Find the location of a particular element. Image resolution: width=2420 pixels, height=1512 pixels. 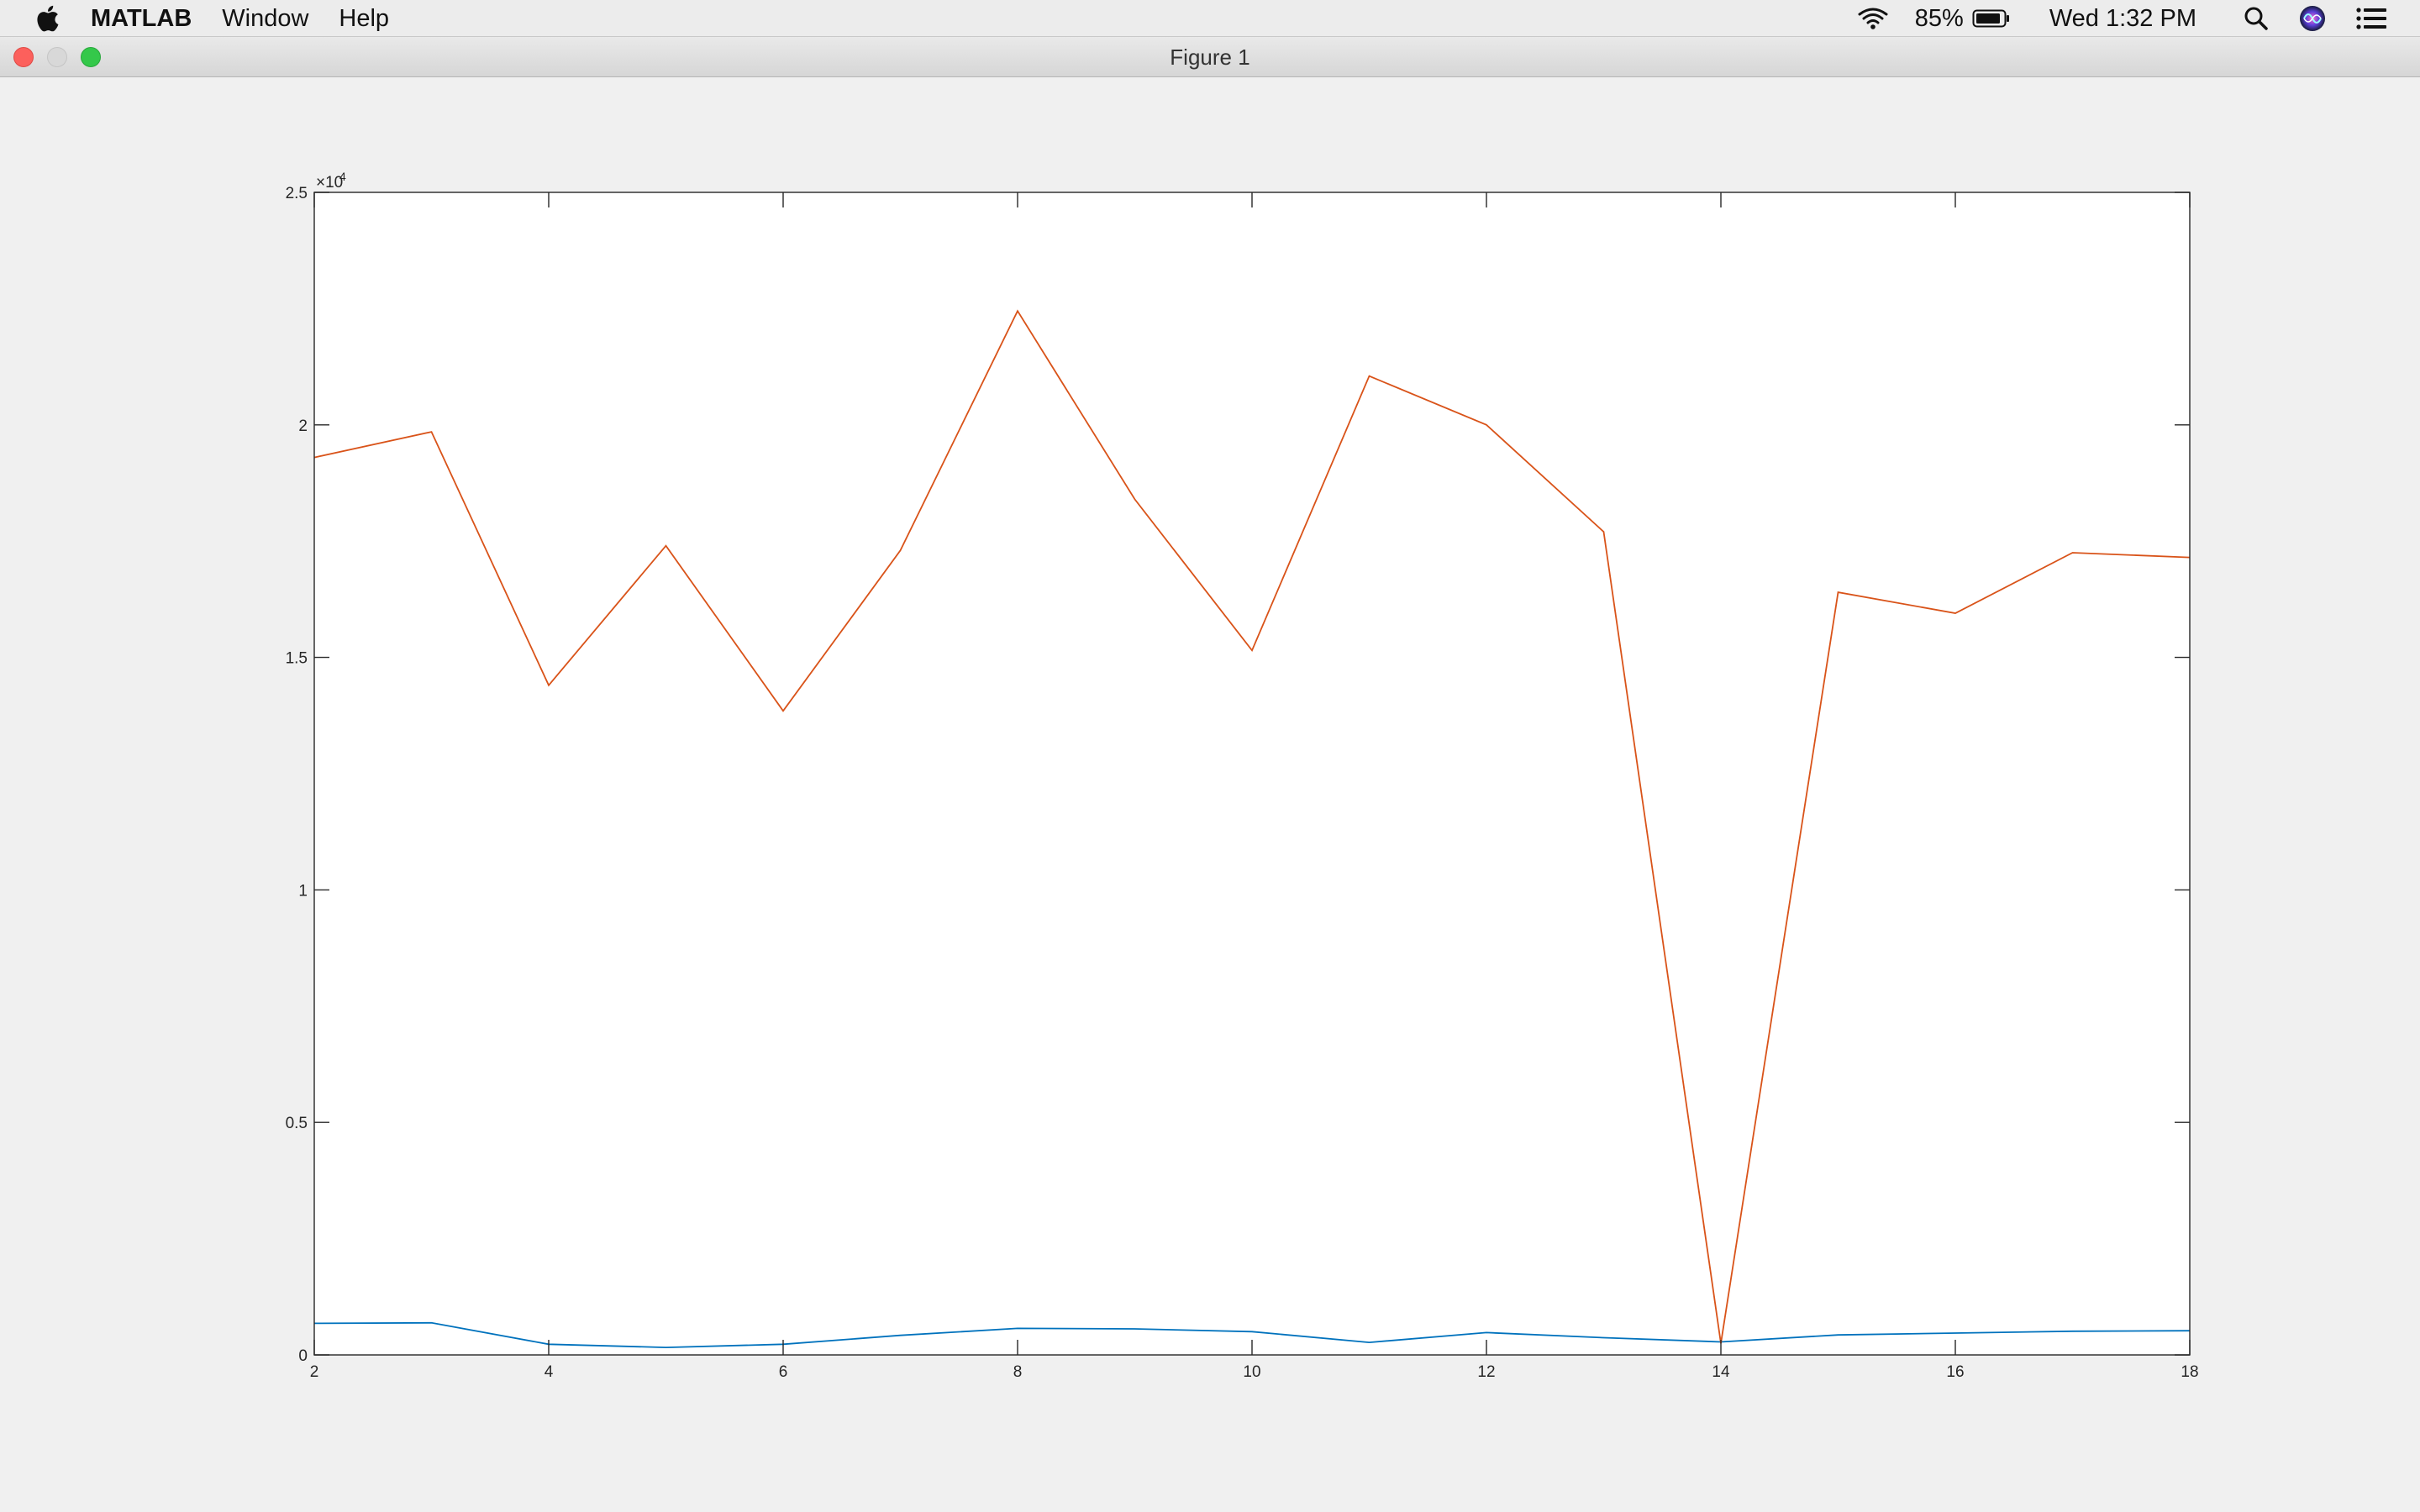

battery-percent: 85% is located at coordinates (1939, 18).